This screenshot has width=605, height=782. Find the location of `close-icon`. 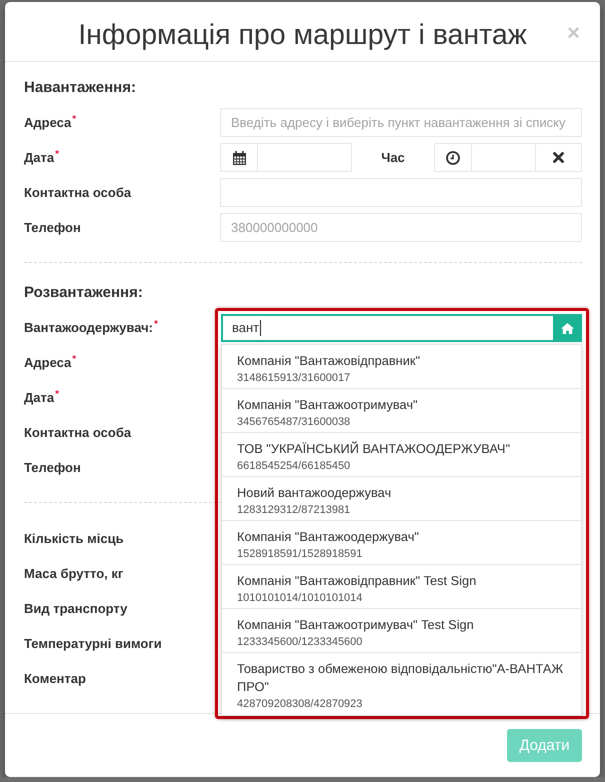

close-icon is located at coordinates (558, 157).